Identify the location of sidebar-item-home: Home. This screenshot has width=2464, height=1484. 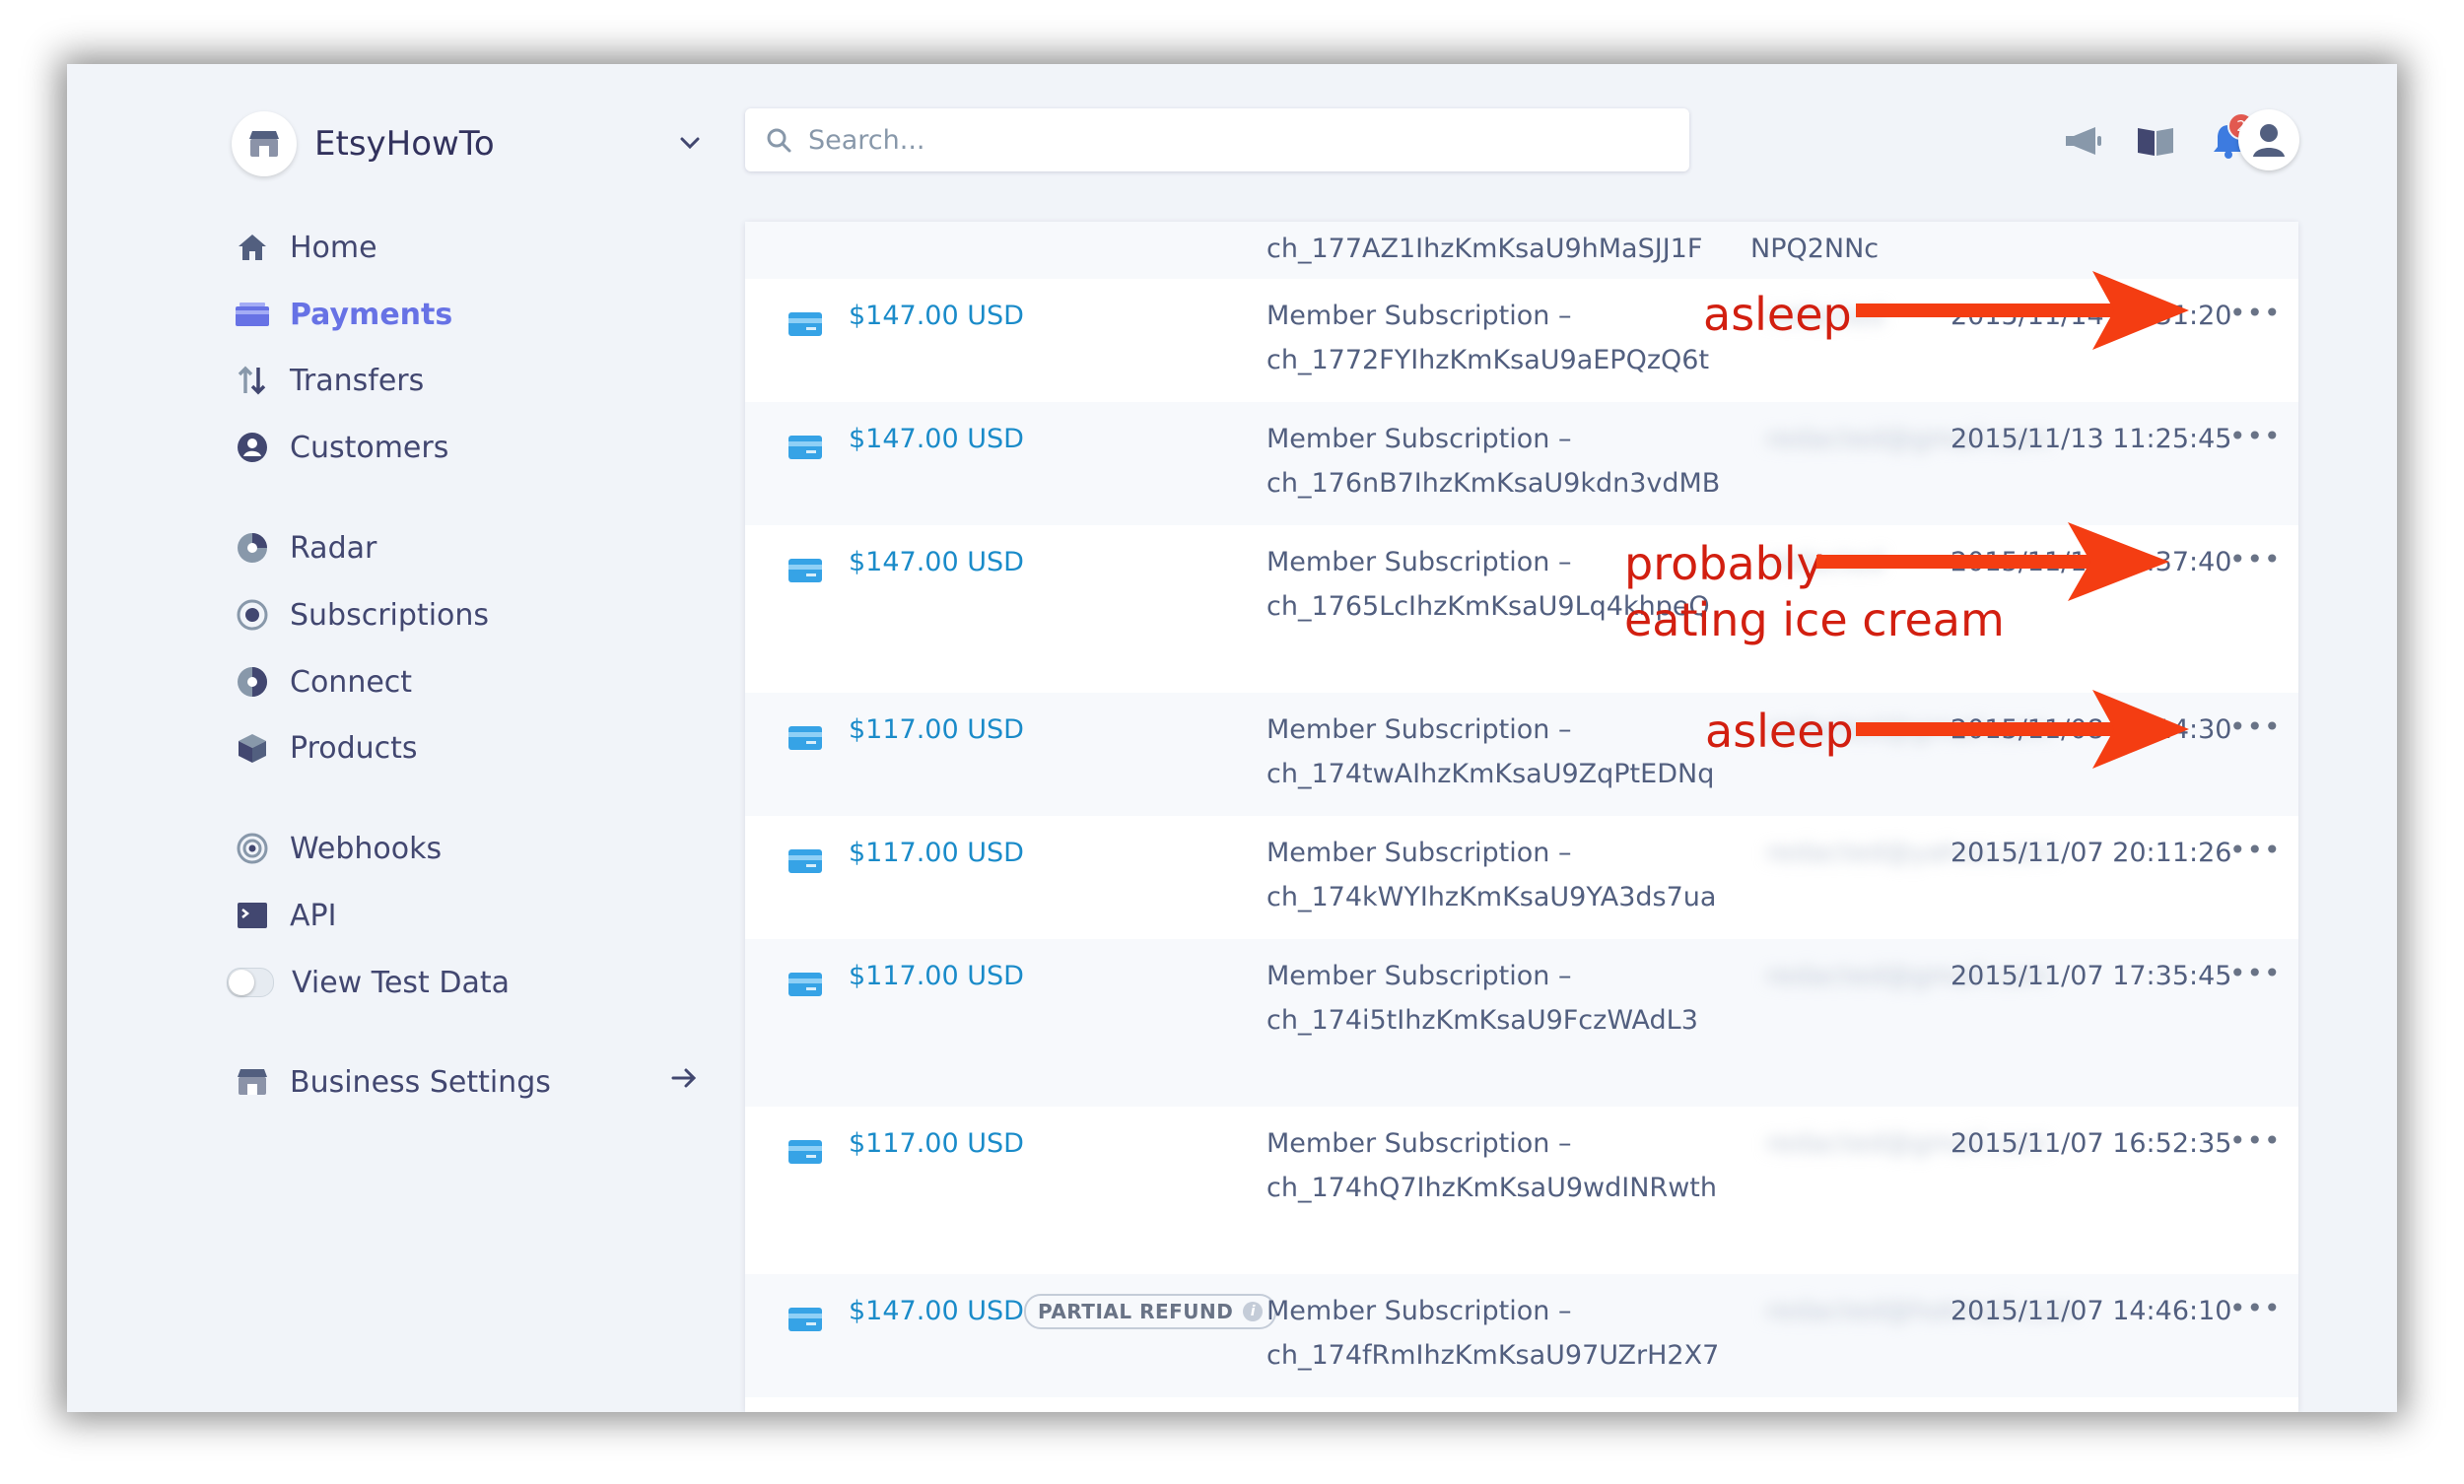
(306, 247).